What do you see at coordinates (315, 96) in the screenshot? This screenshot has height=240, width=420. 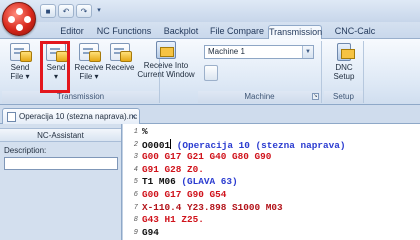 I see `machine-dialog-launcher-icon: ↘` at bounding box center [315, 96].